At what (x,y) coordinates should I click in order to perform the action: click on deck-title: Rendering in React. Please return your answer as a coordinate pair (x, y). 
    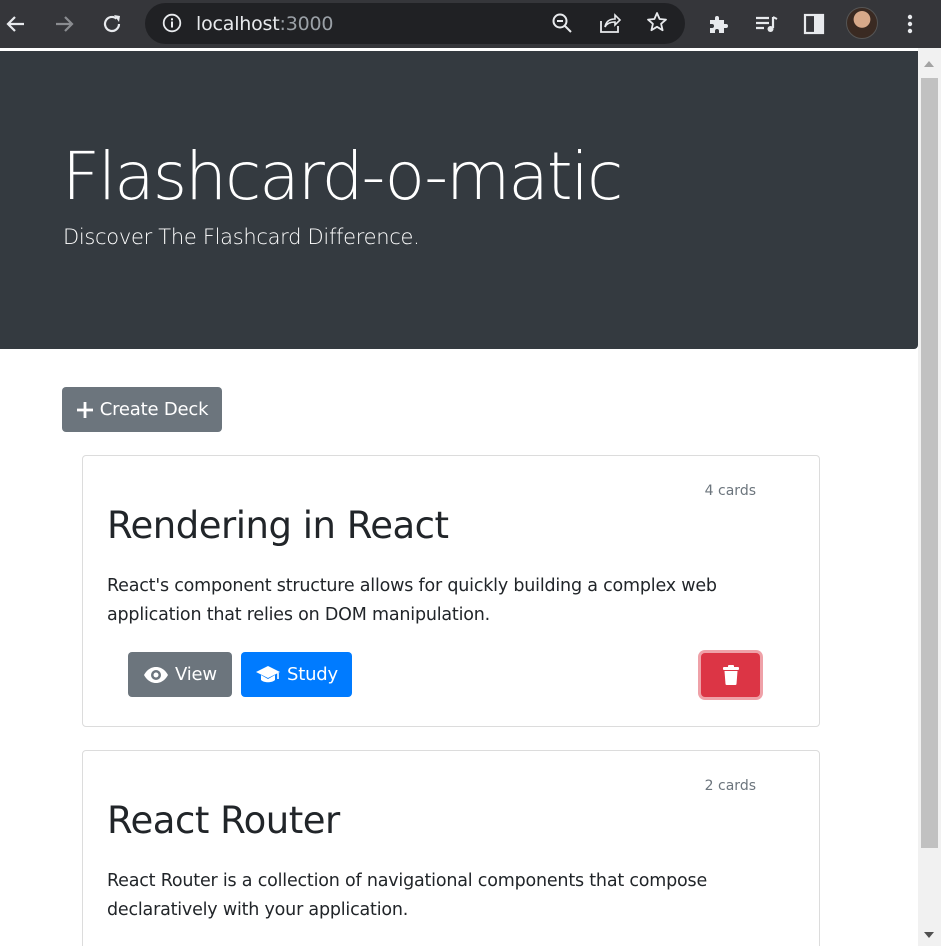
    Looking at the image, I should click on (278, 525).